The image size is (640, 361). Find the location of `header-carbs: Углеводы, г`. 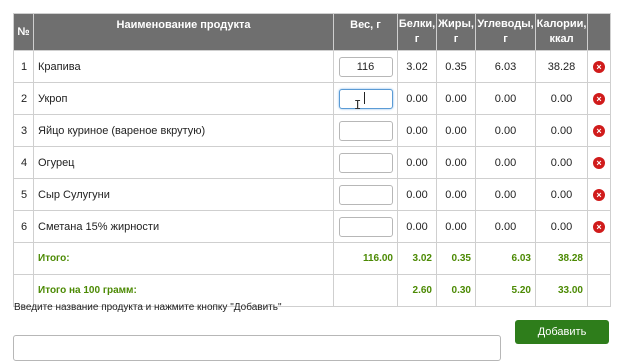

header-carbs: Углеводы, г is located at coordinates (505, 32).